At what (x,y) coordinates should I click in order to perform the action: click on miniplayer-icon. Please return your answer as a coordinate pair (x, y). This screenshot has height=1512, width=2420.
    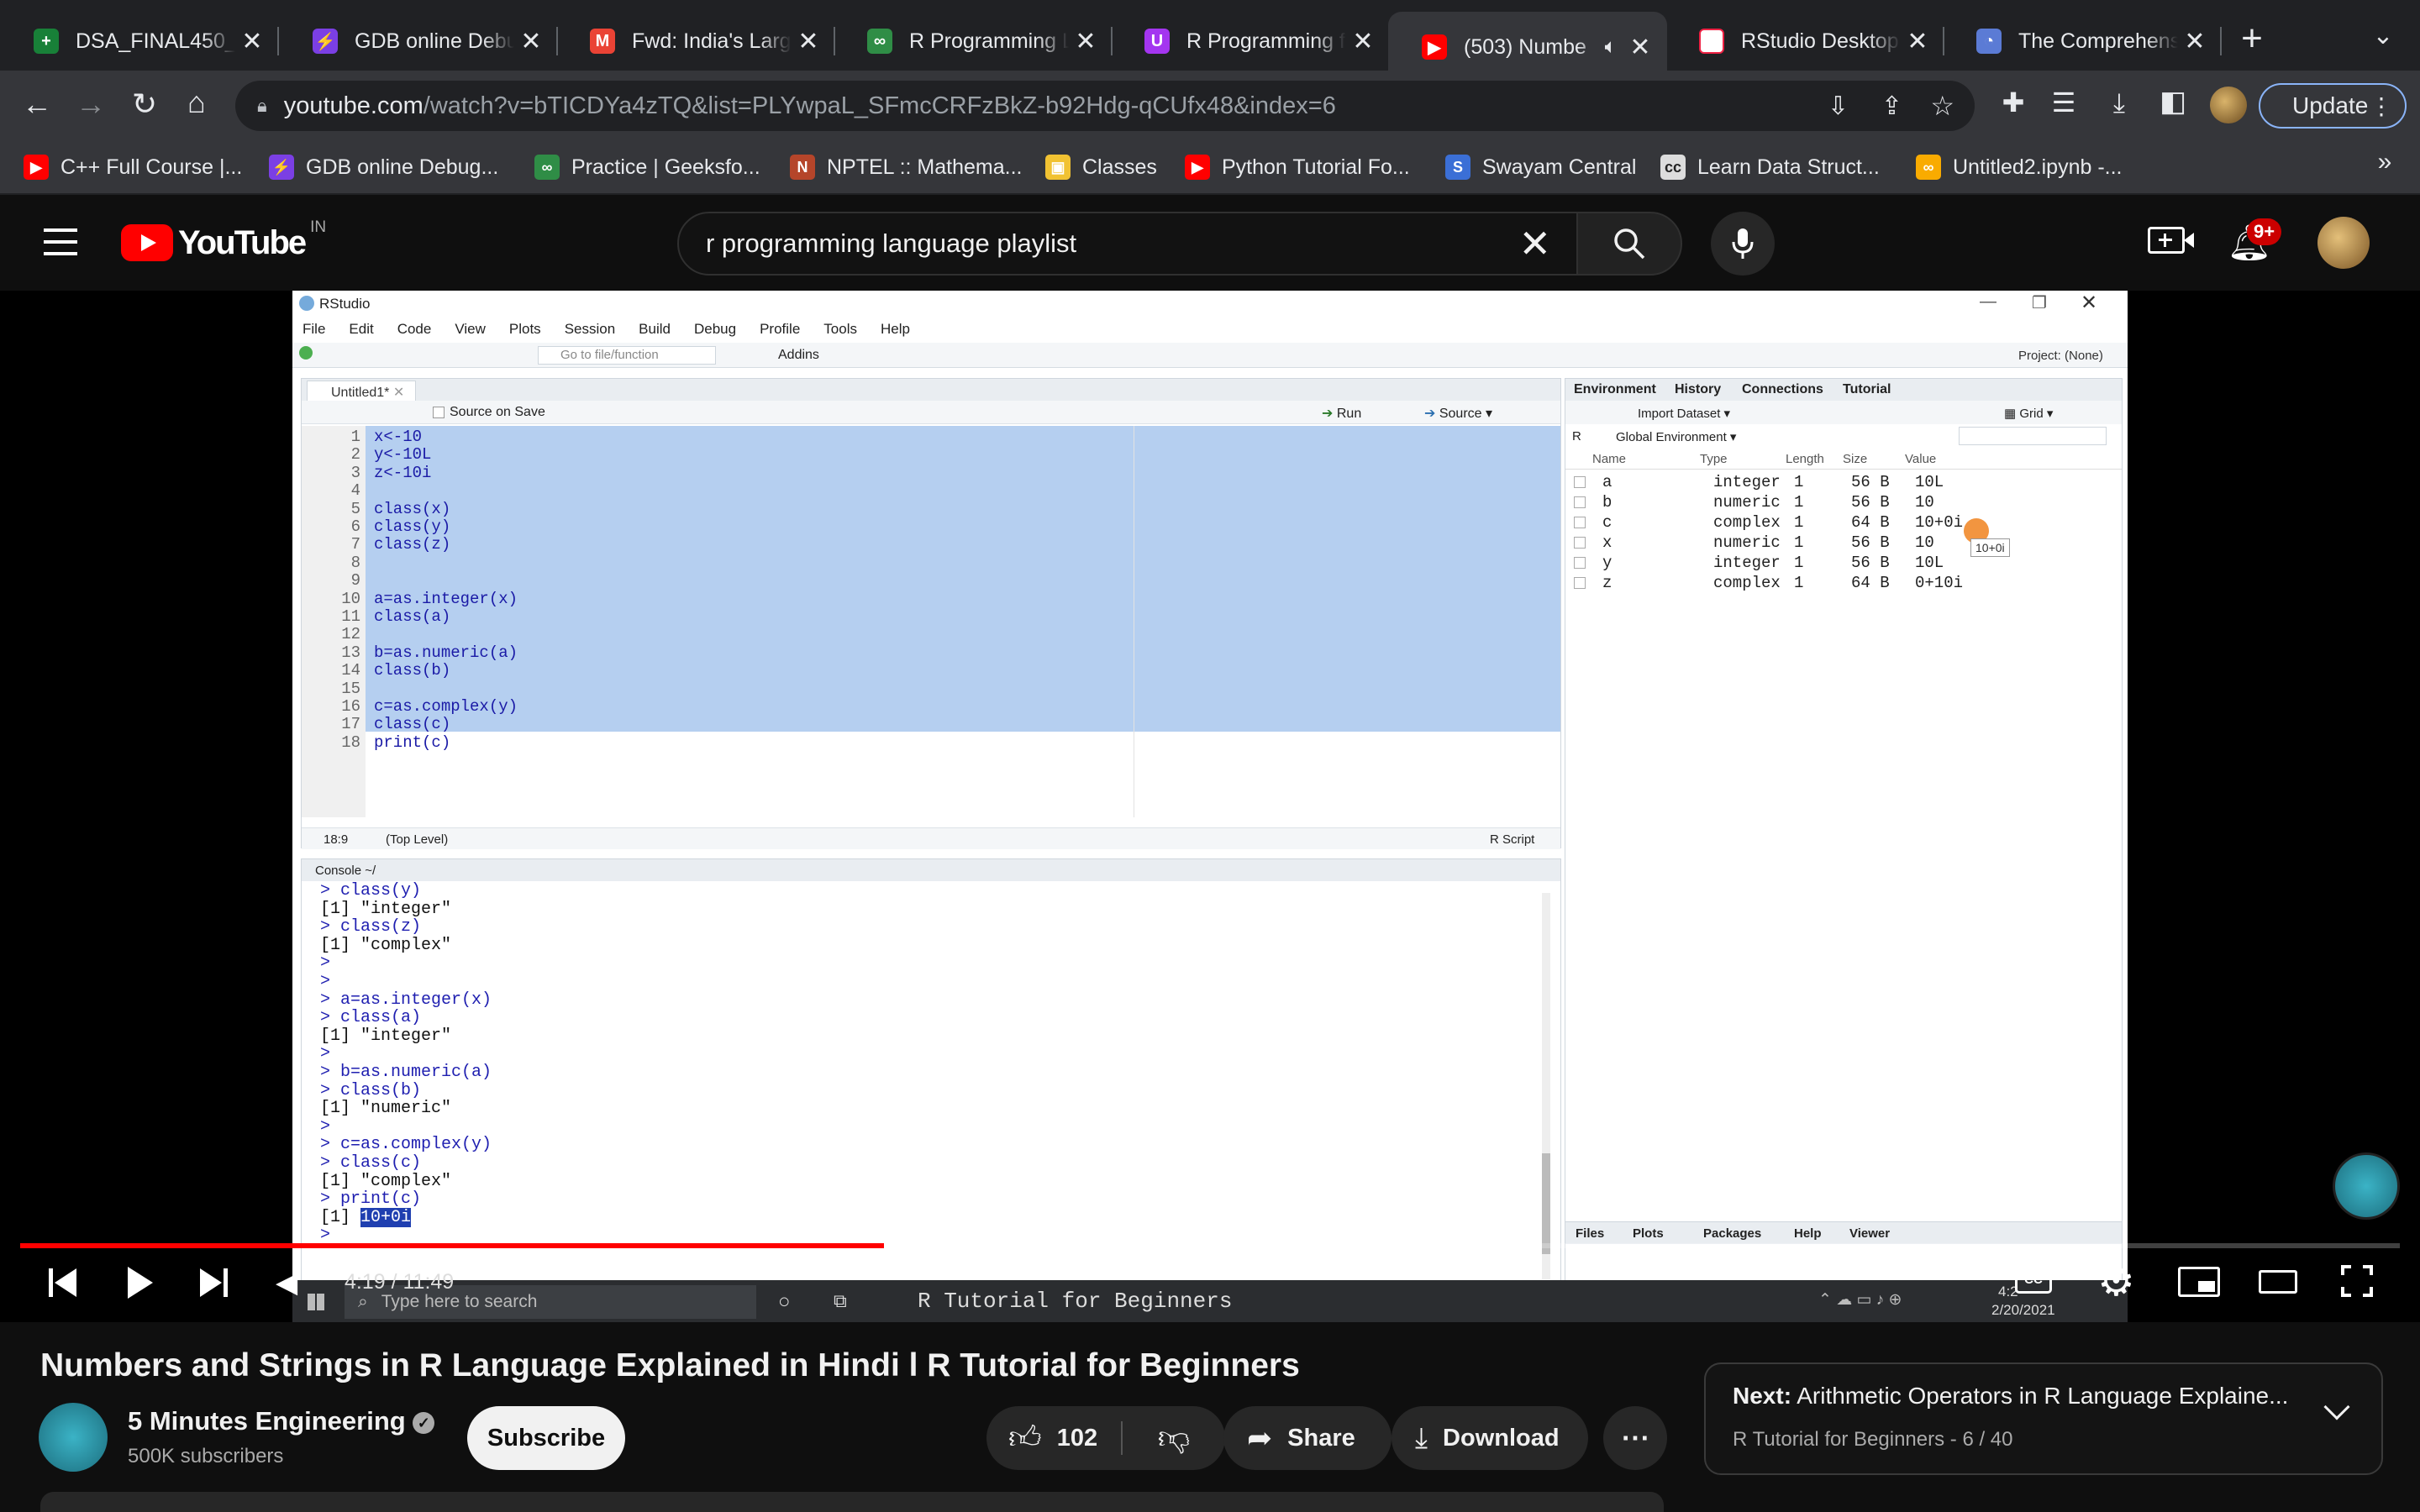
    Looking at the image, I should click on (2199, 1282).